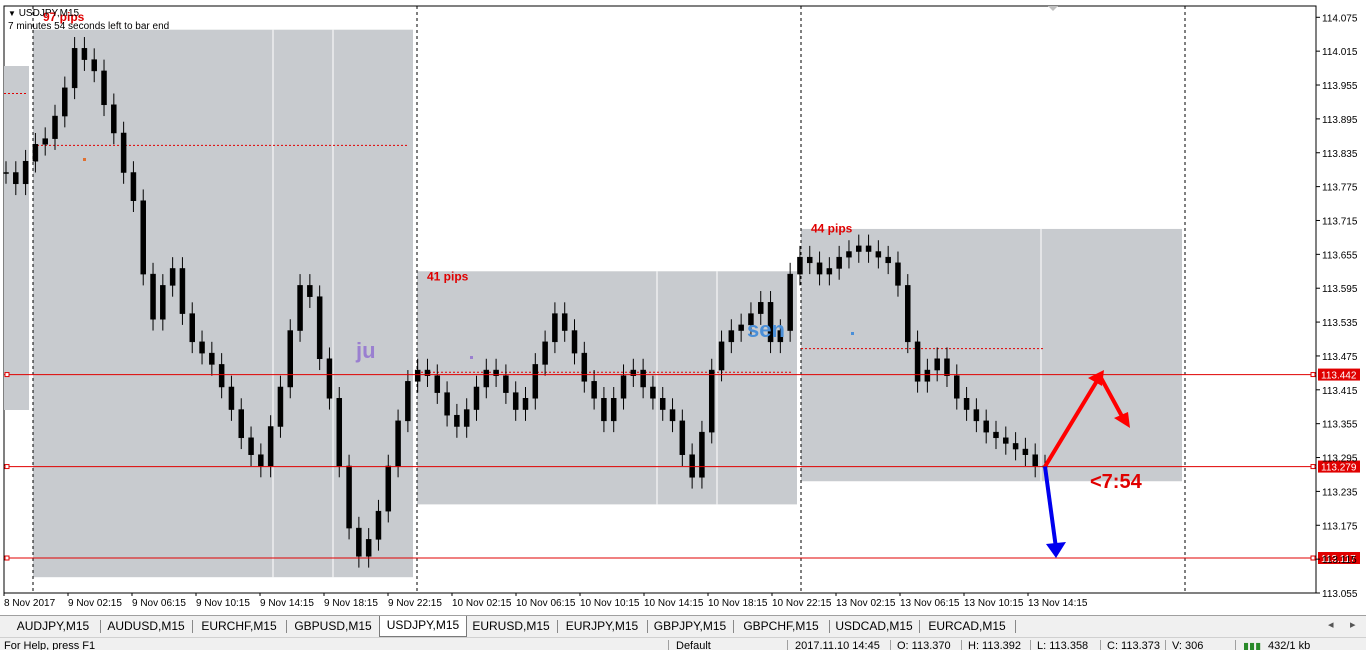  What do you see at coordinates (1340, 425) in the screenshot?
I see `y-axis-tick-label: 113.355` at bounding box center [1340, 425].